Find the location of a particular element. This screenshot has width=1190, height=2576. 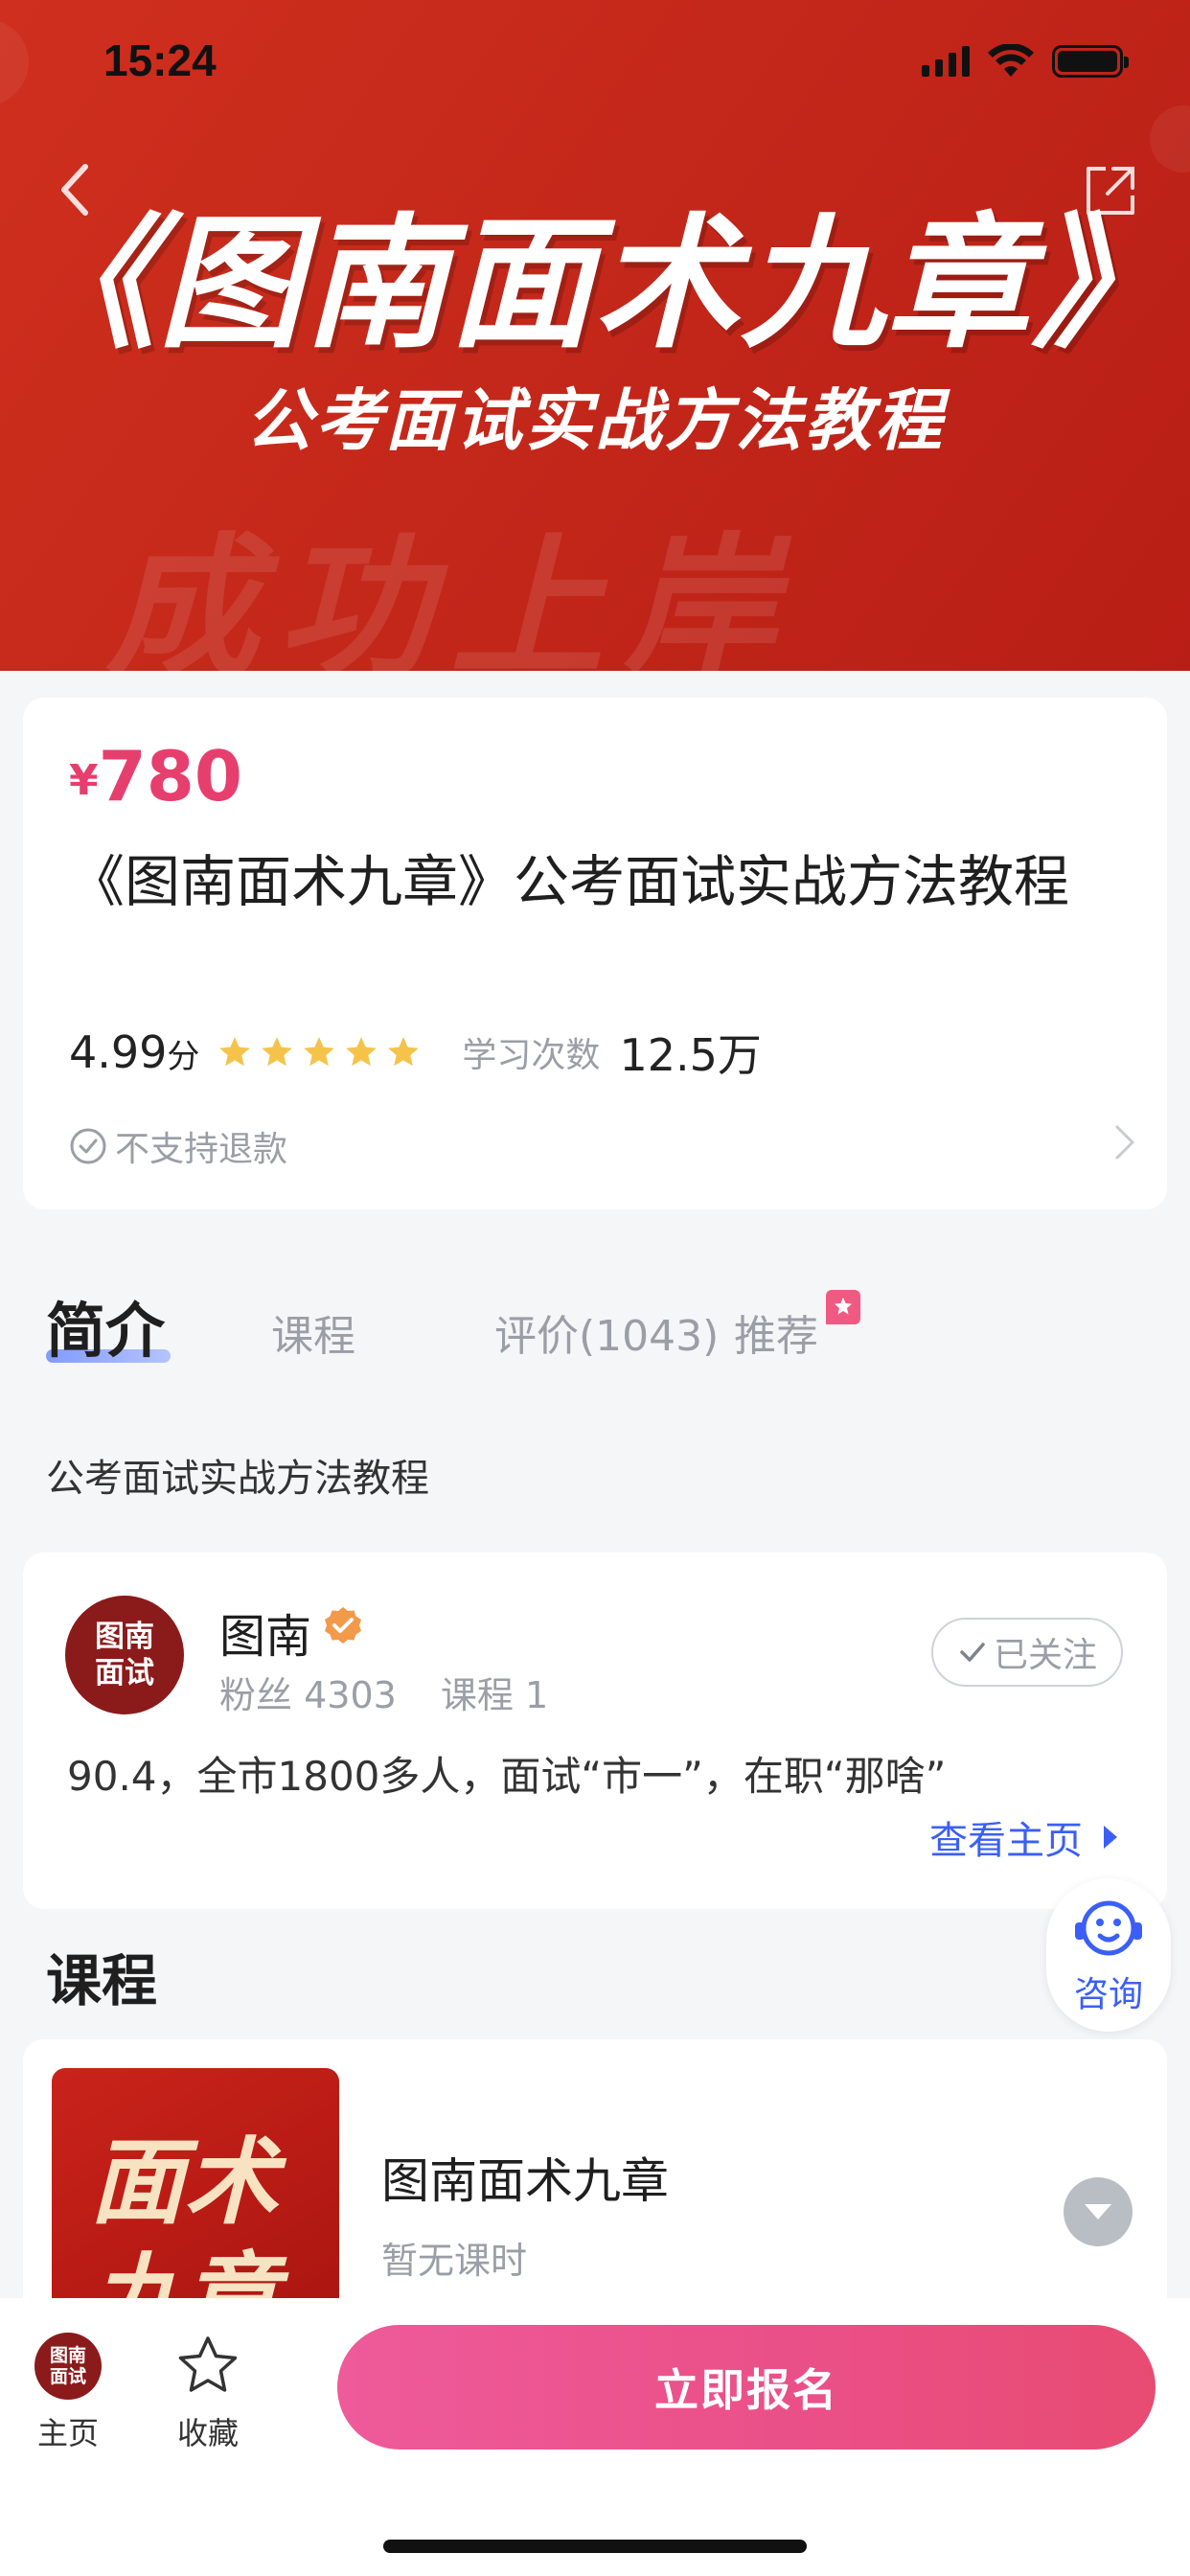

study-count-value: 12.5万 is located at coordinates (691, 1055).